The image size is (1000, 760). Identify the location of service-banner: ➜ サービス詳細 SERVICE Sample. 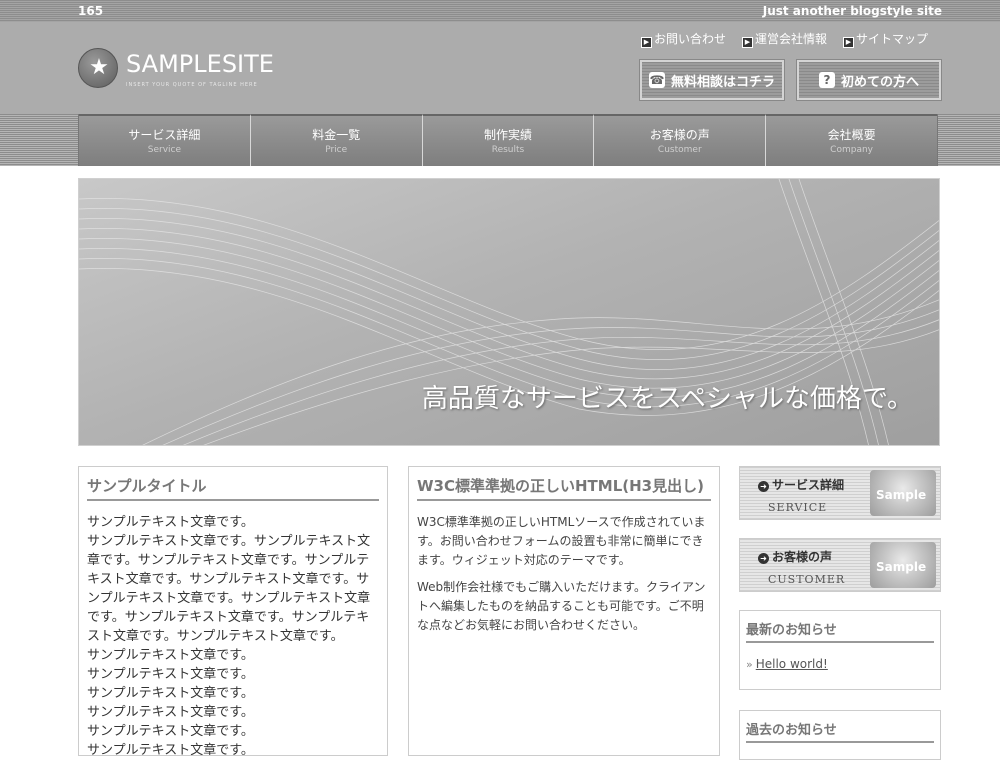
(840, 493).